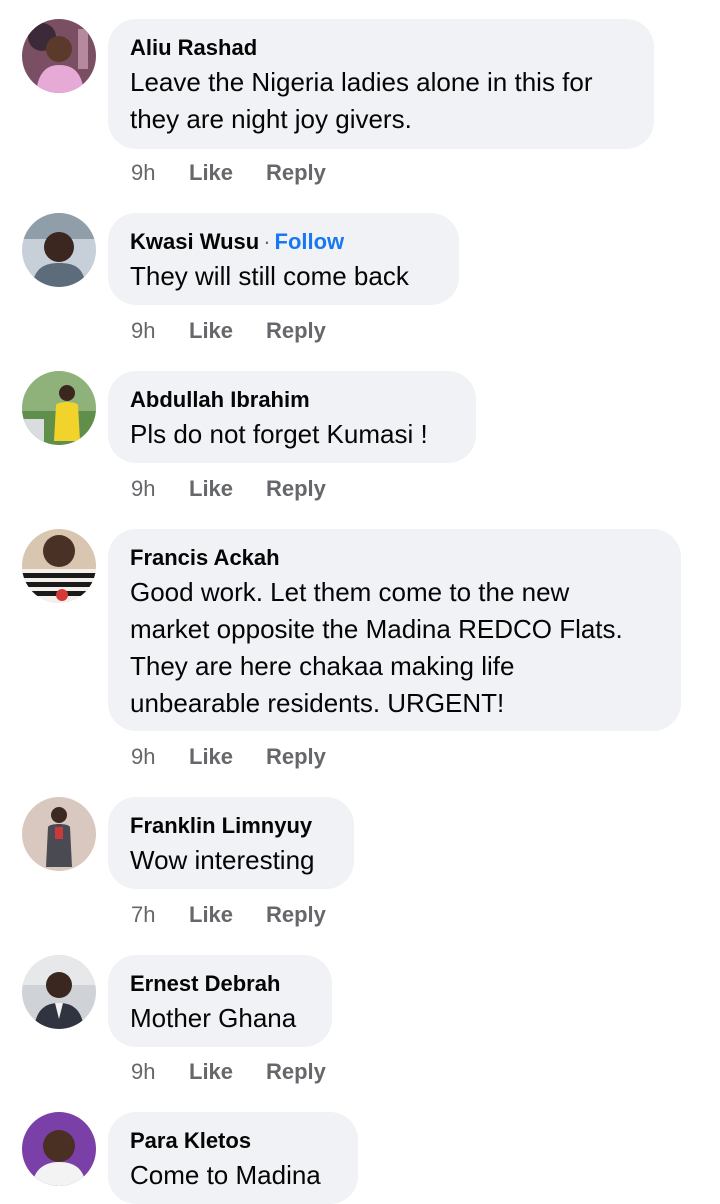 The image size is (720, 1204). What do you see at coordinates (193, 47) in the screenshot?
I see `commenter-name: Aliu Rashad` at bounding box center [193, 47].